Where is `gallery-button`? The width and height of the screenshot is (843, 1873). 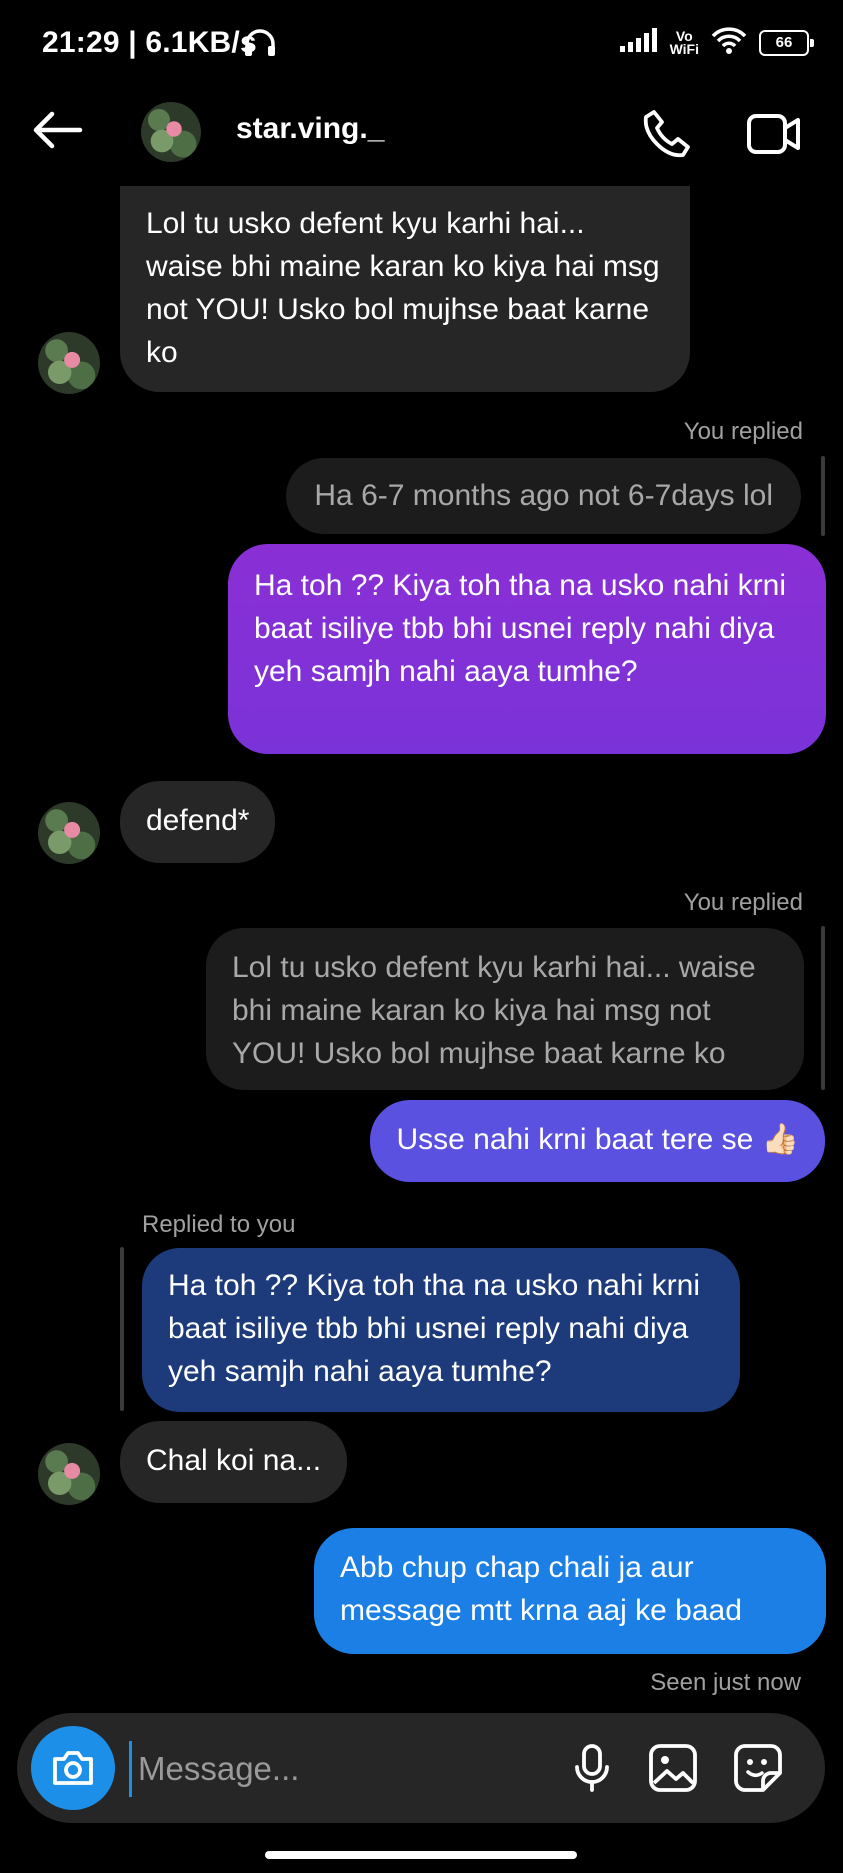 gallery-button is located at coordinates (673, 1768).